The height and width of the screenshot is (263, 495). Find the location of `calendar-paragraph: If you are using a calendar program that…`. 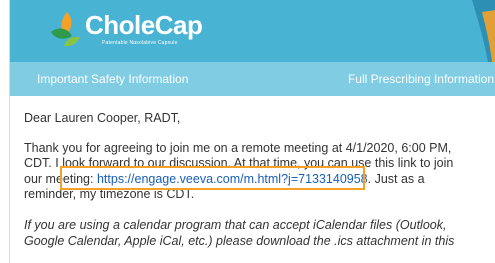

calendar-paragraph: If you are using a calendar program that… is located at coordinates (239, 232).